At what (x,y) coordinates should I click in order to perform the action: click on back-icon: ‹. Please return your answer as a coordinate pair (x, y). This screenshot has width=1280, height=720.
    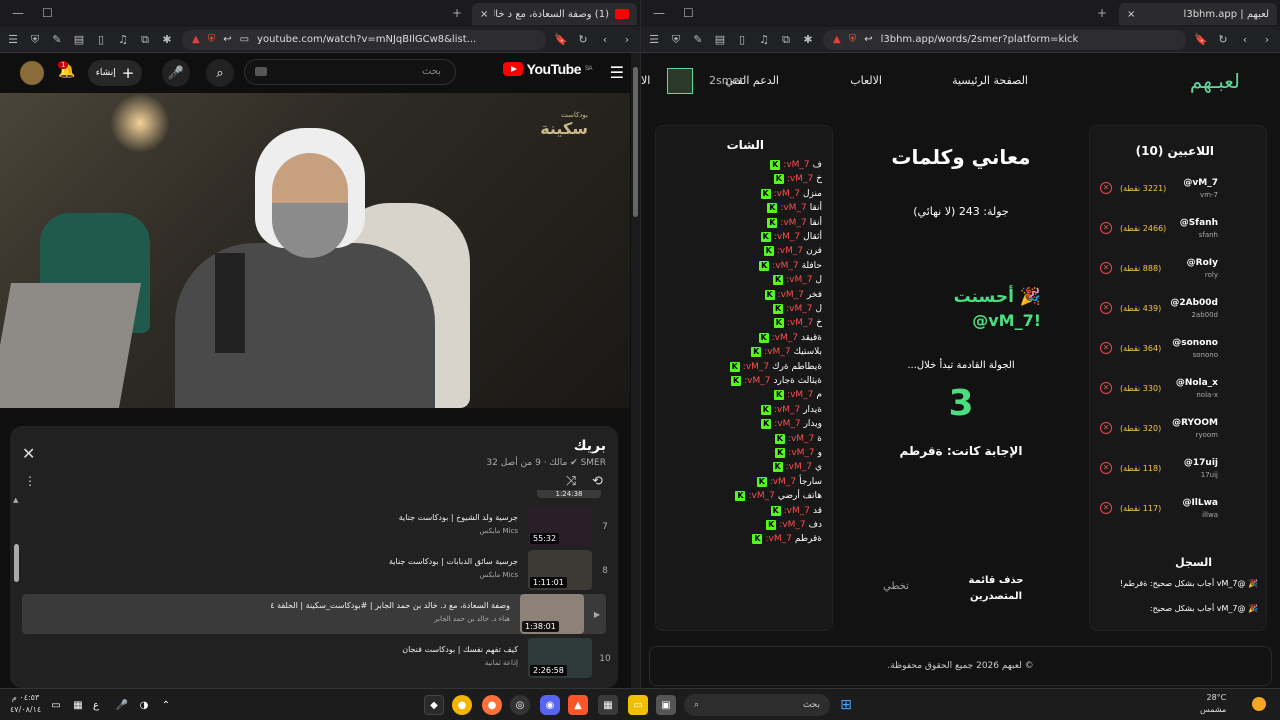
    Looking at the image, I should click on (1245, 39).